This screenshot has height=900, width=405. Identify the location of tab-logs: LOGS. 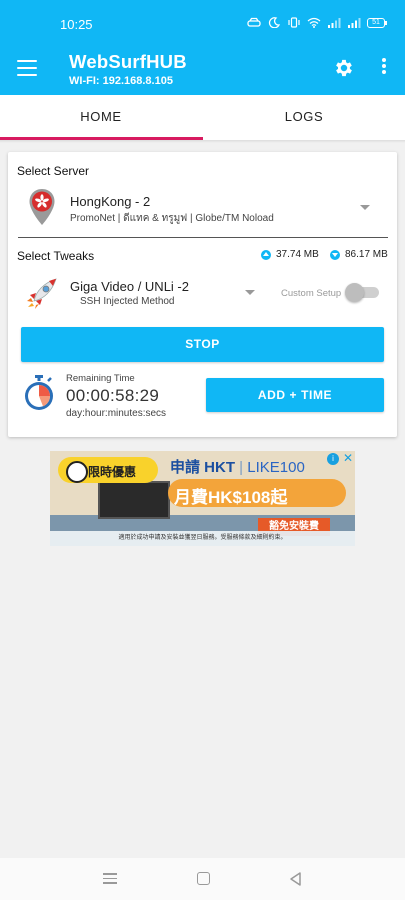
(304, 118).